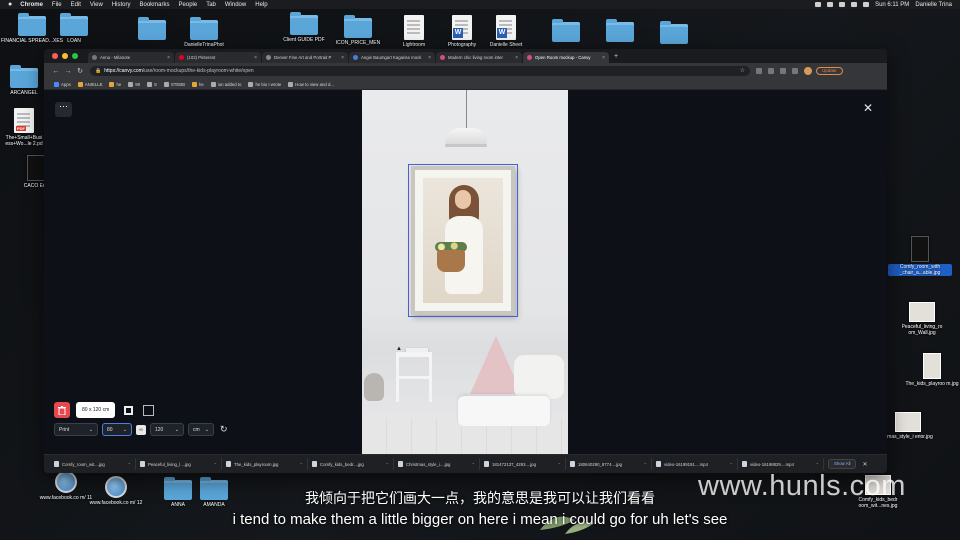  I want to click on menu-chrome: Chrome, so click(31, 5).